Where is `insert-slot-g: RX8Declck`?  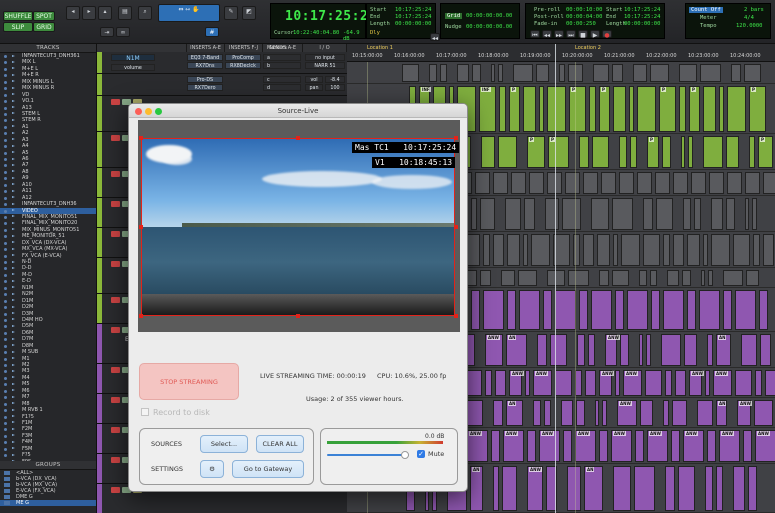 insert-slot-g: RX8Declck is located at coordinates (243, 65).